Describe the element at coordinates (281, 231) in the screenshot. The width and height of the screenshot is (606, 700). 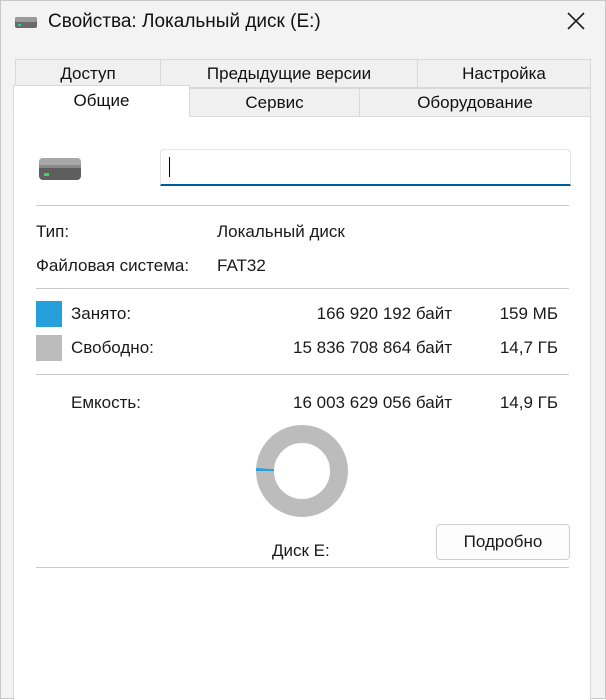
I see `type-value: Локальный диск` at that location.